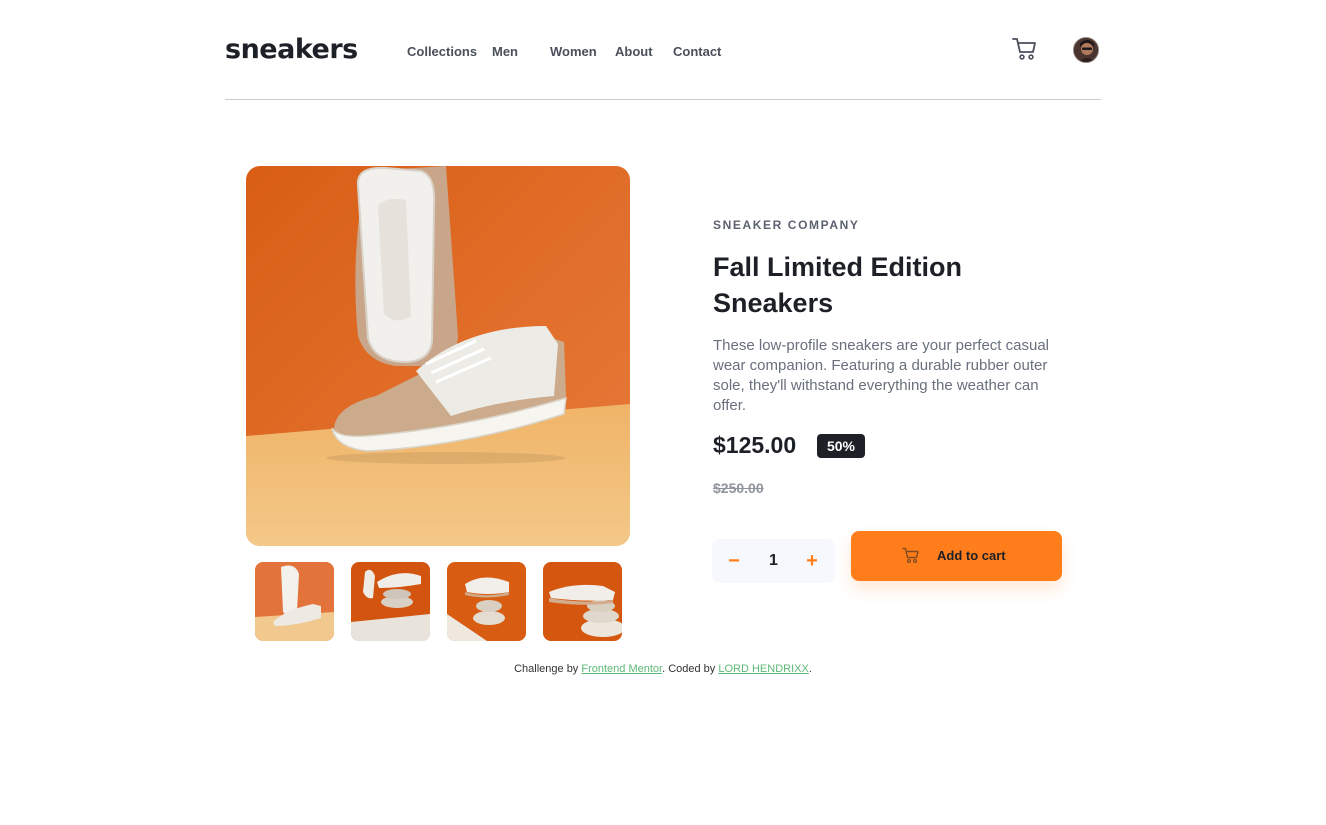 The width and height of the screenshot is (1326, 825). Describe the element at coordinates (291, 49) in the screenshot. I see `logo: sneakers` at that location.